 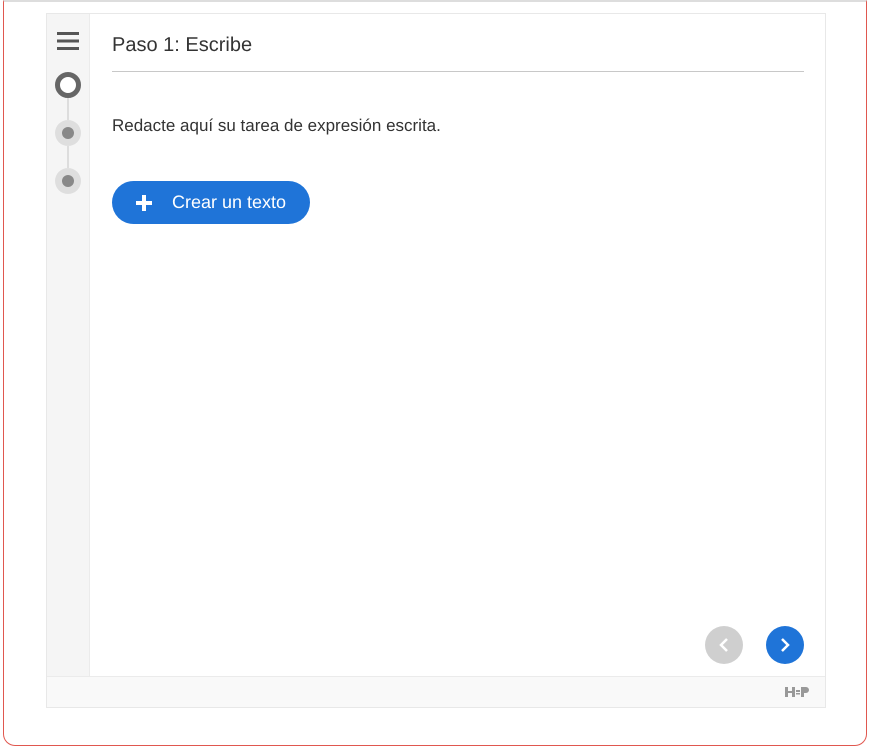 What do you see at coordinates (458, 53) in the screenshot?
I see `step-title: Paso 1: Escribe` at bounding box center [458, 53].